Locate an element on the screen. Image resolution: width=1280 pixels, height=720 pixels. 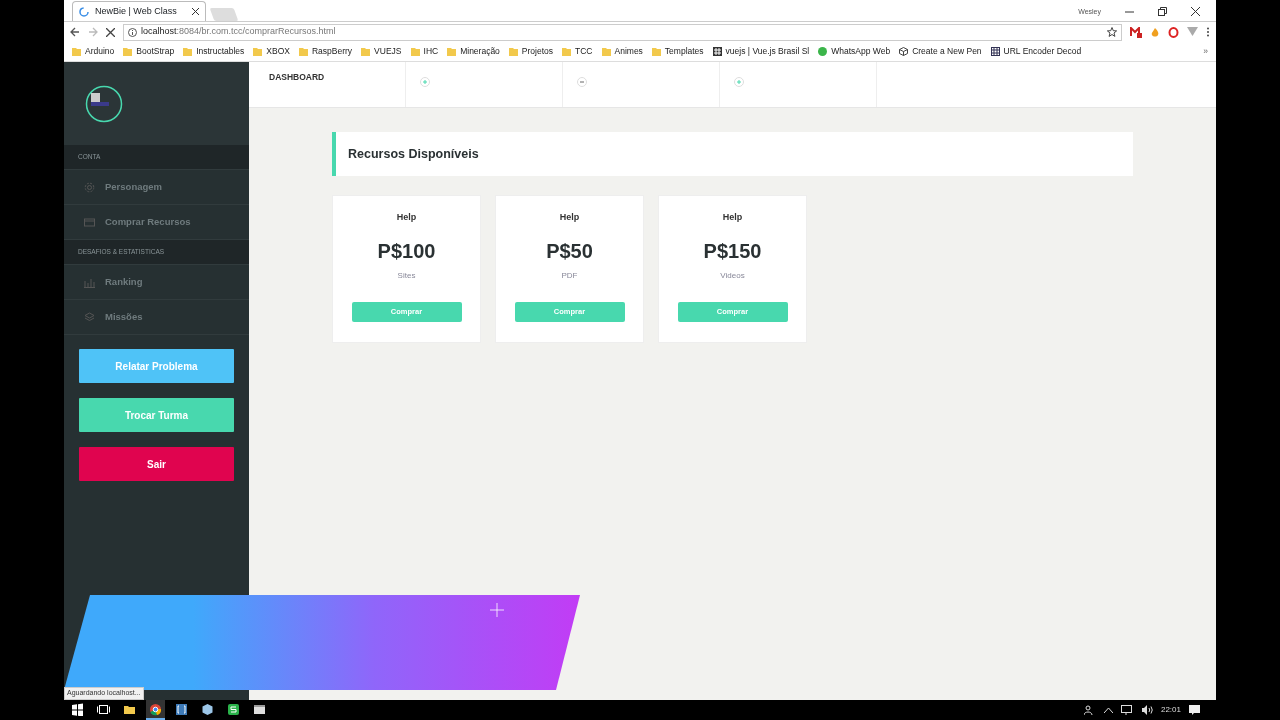
volume-icon is located at coordinates (1146, 710).